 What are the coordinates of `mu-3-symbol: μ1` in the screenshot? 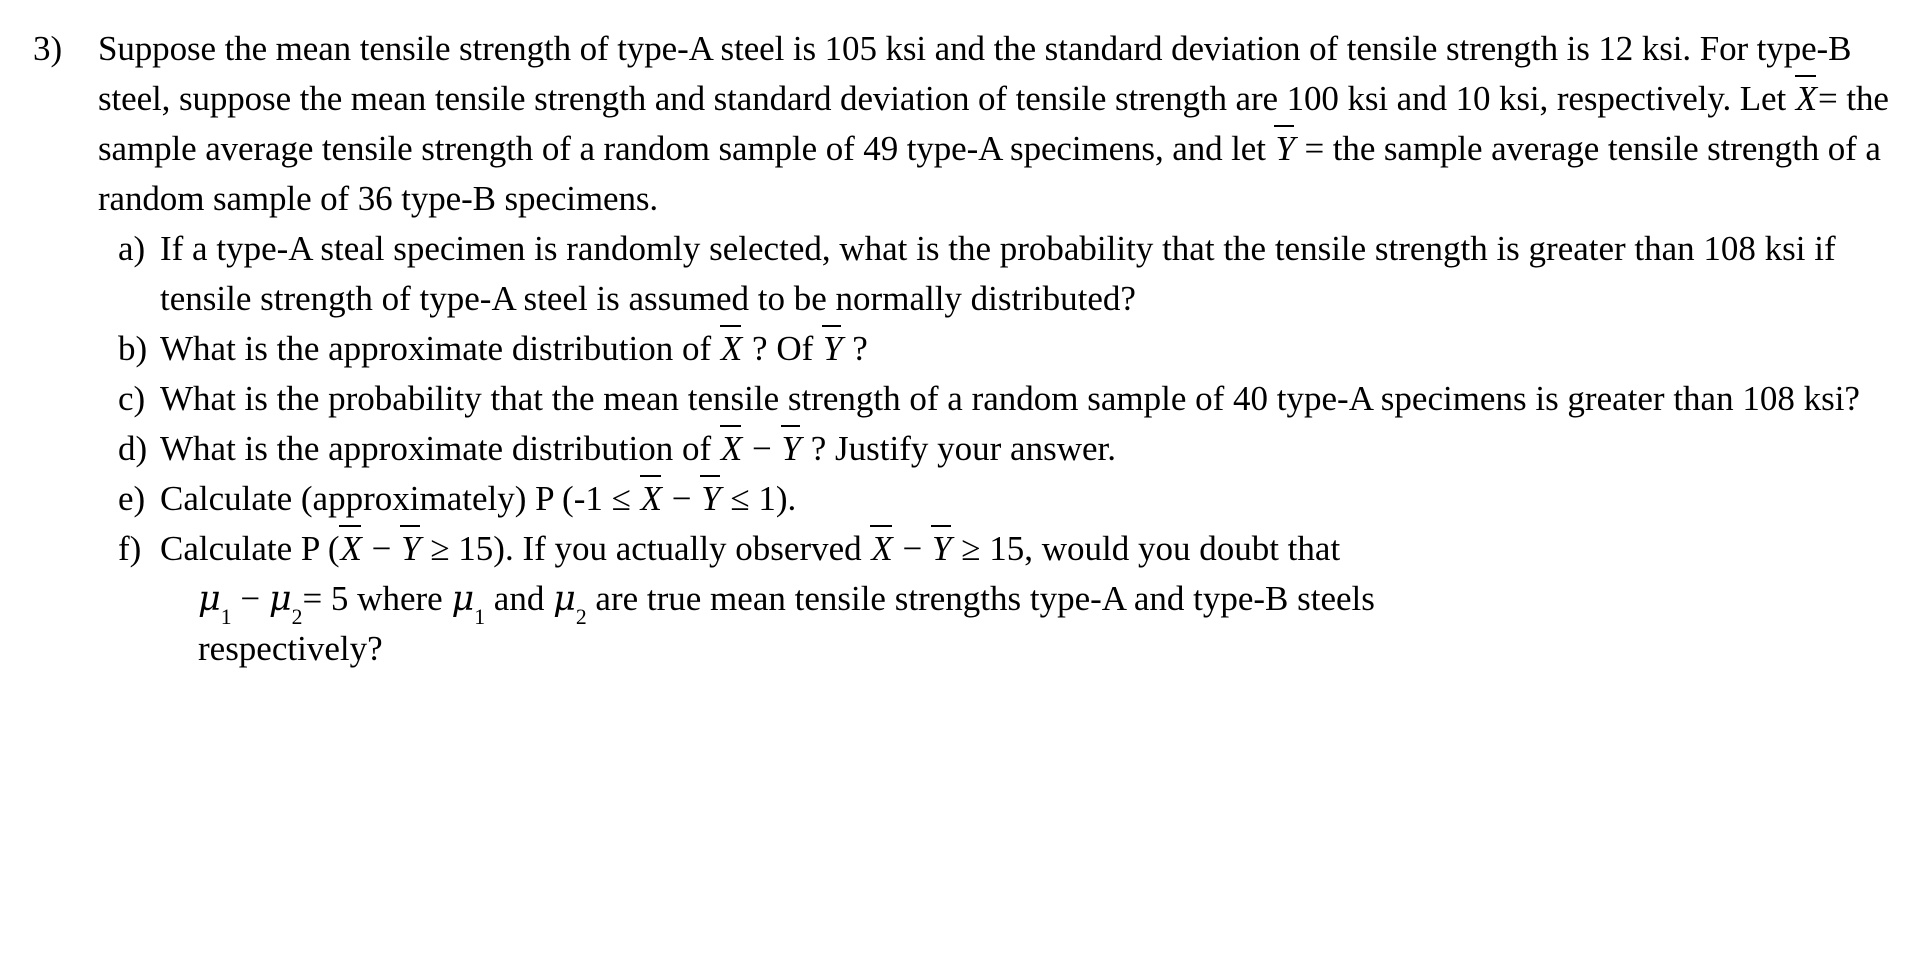 It's located at (468, 604).